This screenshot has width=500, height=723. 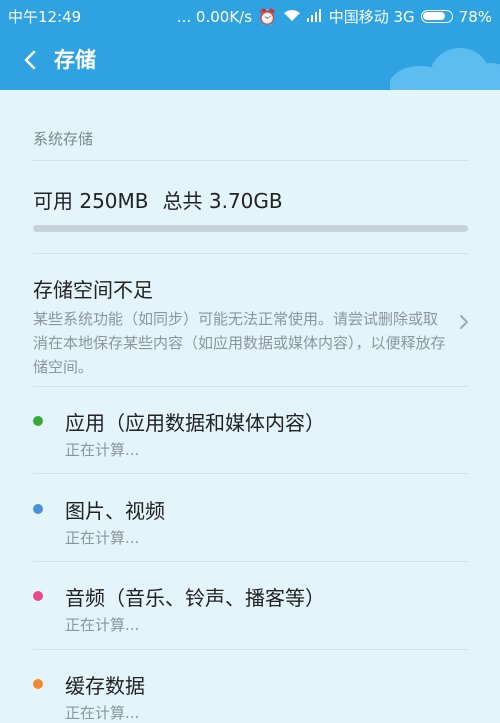 What do you see at coordinates (292, 17) in the screenshot?
I see `wifi-icon` at bounding box center [292, 17].